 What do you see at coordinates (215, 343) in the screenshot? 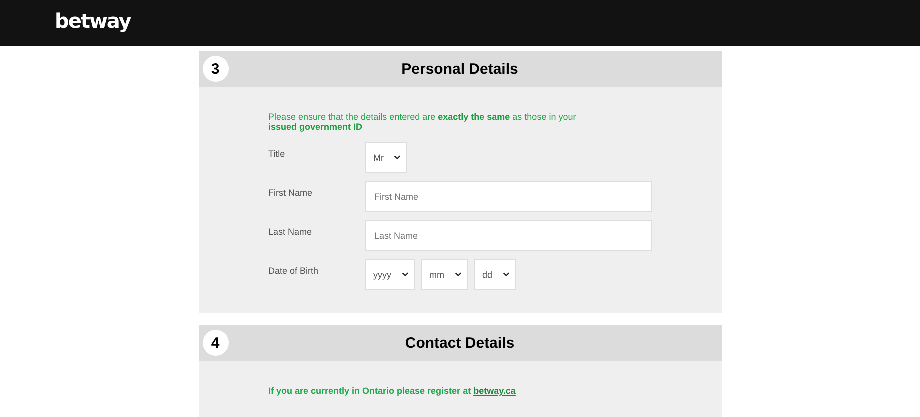
I see `step-number: 4` at bounding box center [215, 343].